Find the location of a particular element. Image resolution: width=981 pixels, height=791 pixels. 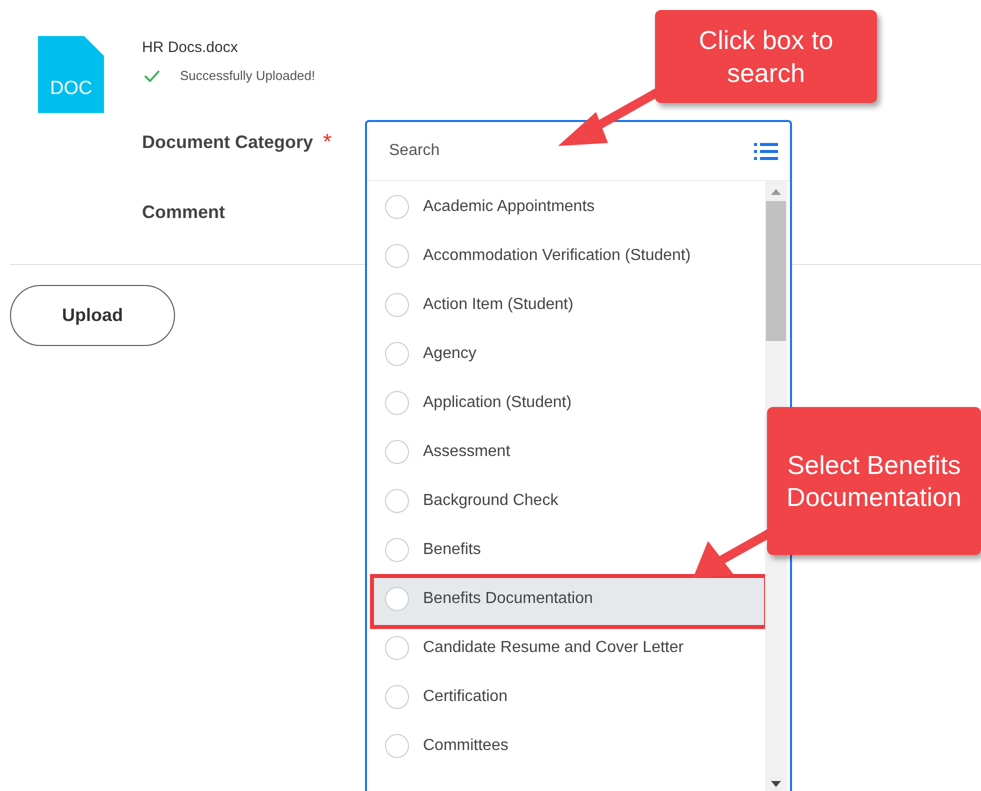

option-item: Academic Appointments is located at coordinates (566, 209).